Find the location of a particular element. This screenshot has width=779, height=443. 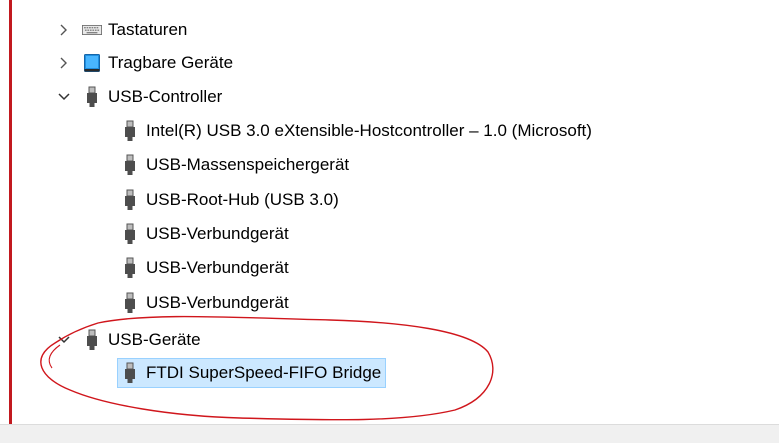

tree-node-label: USB-Controller is located at coordinates (165, 96).